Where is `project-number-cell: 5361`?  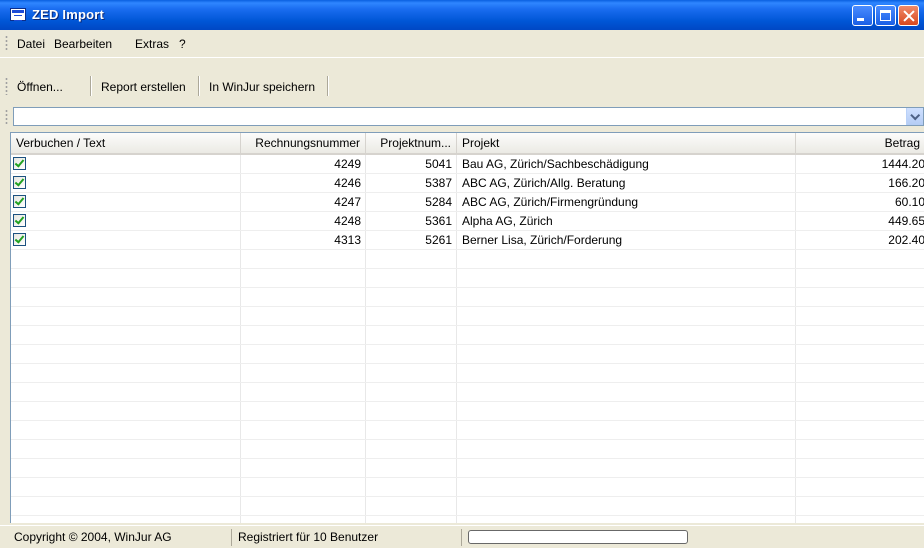 project-number-cell: 5361 is located at coordinates (438, 221).